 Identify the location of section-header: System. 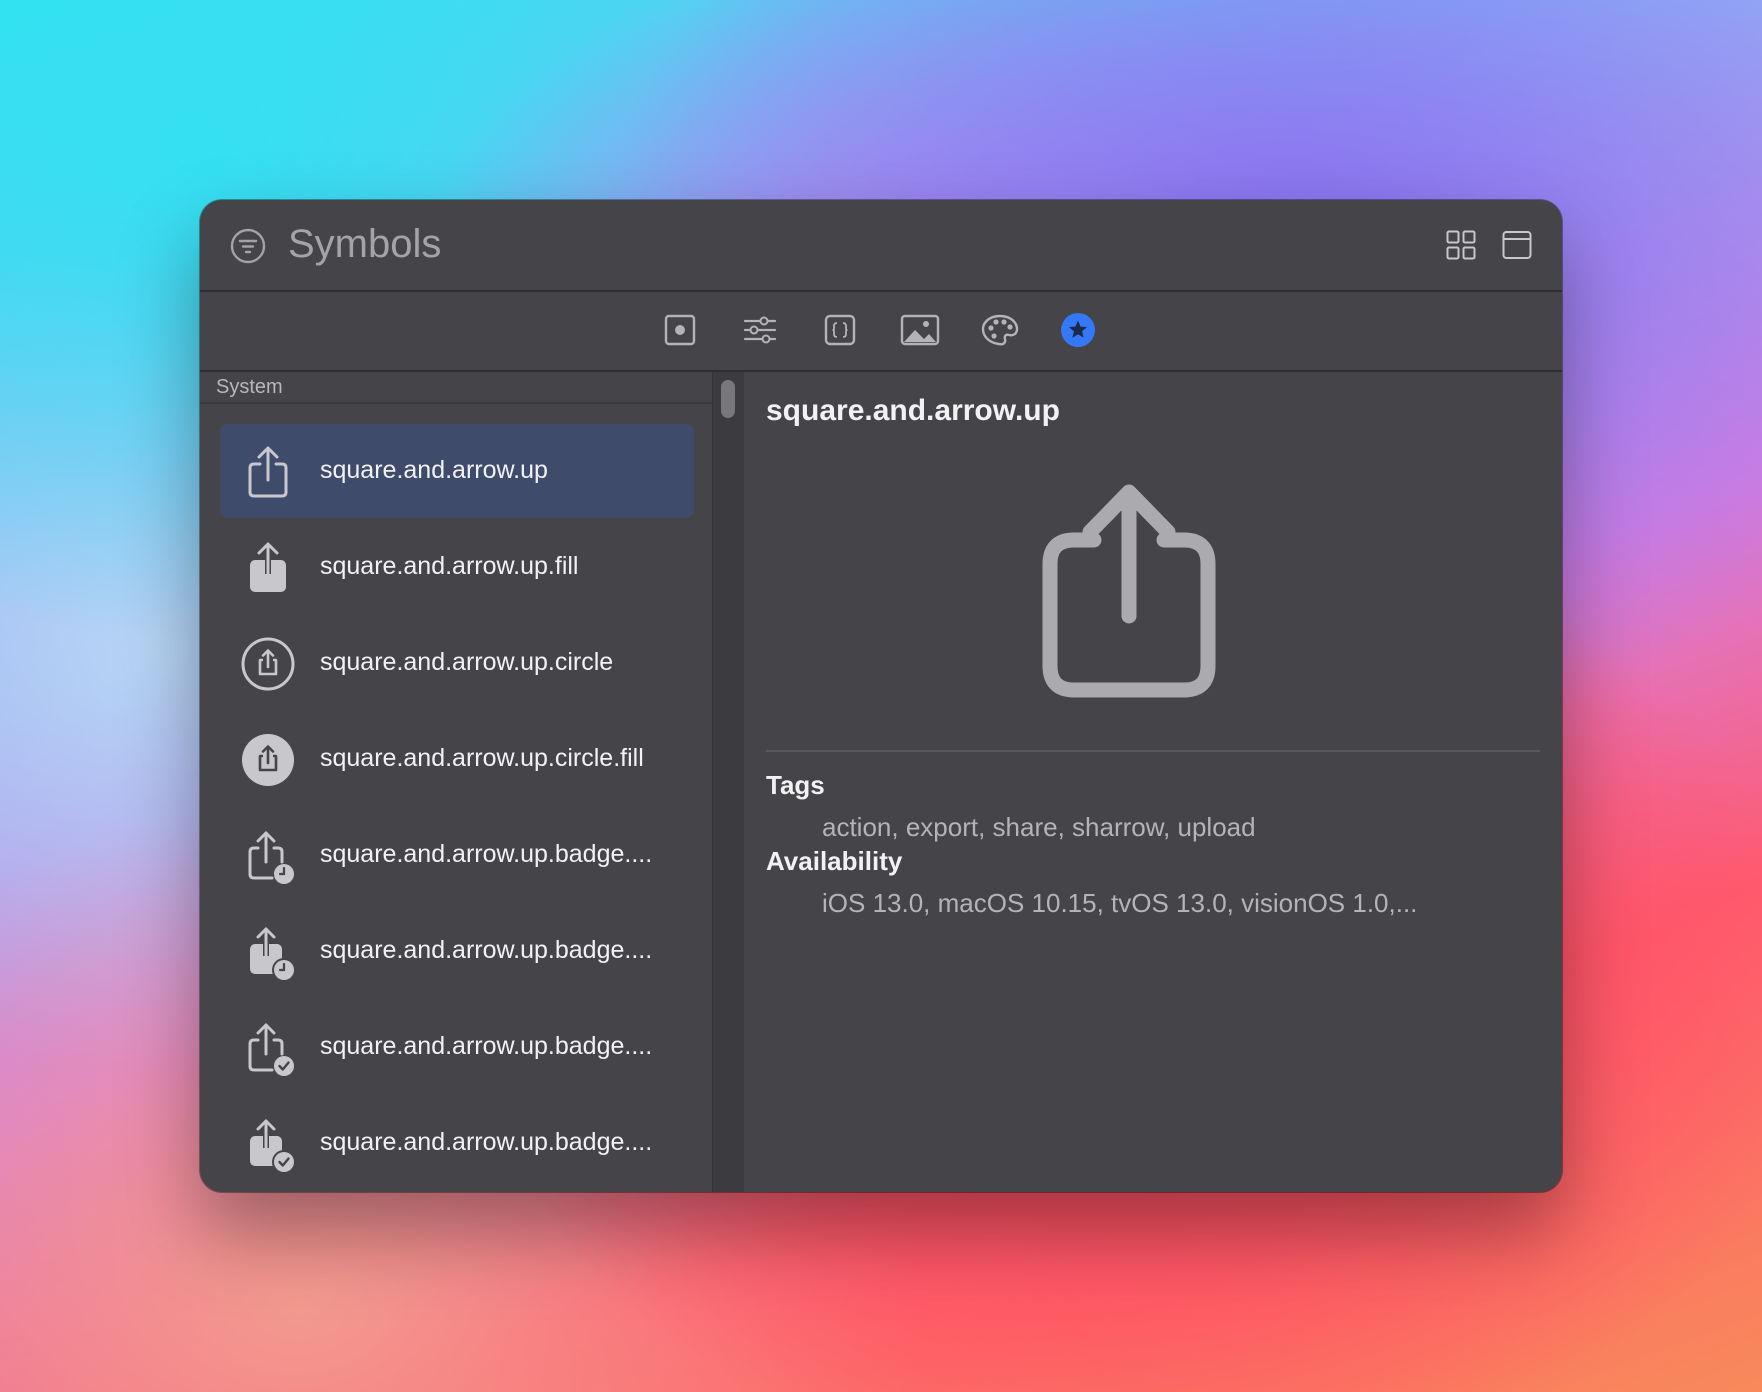
(249, 387).